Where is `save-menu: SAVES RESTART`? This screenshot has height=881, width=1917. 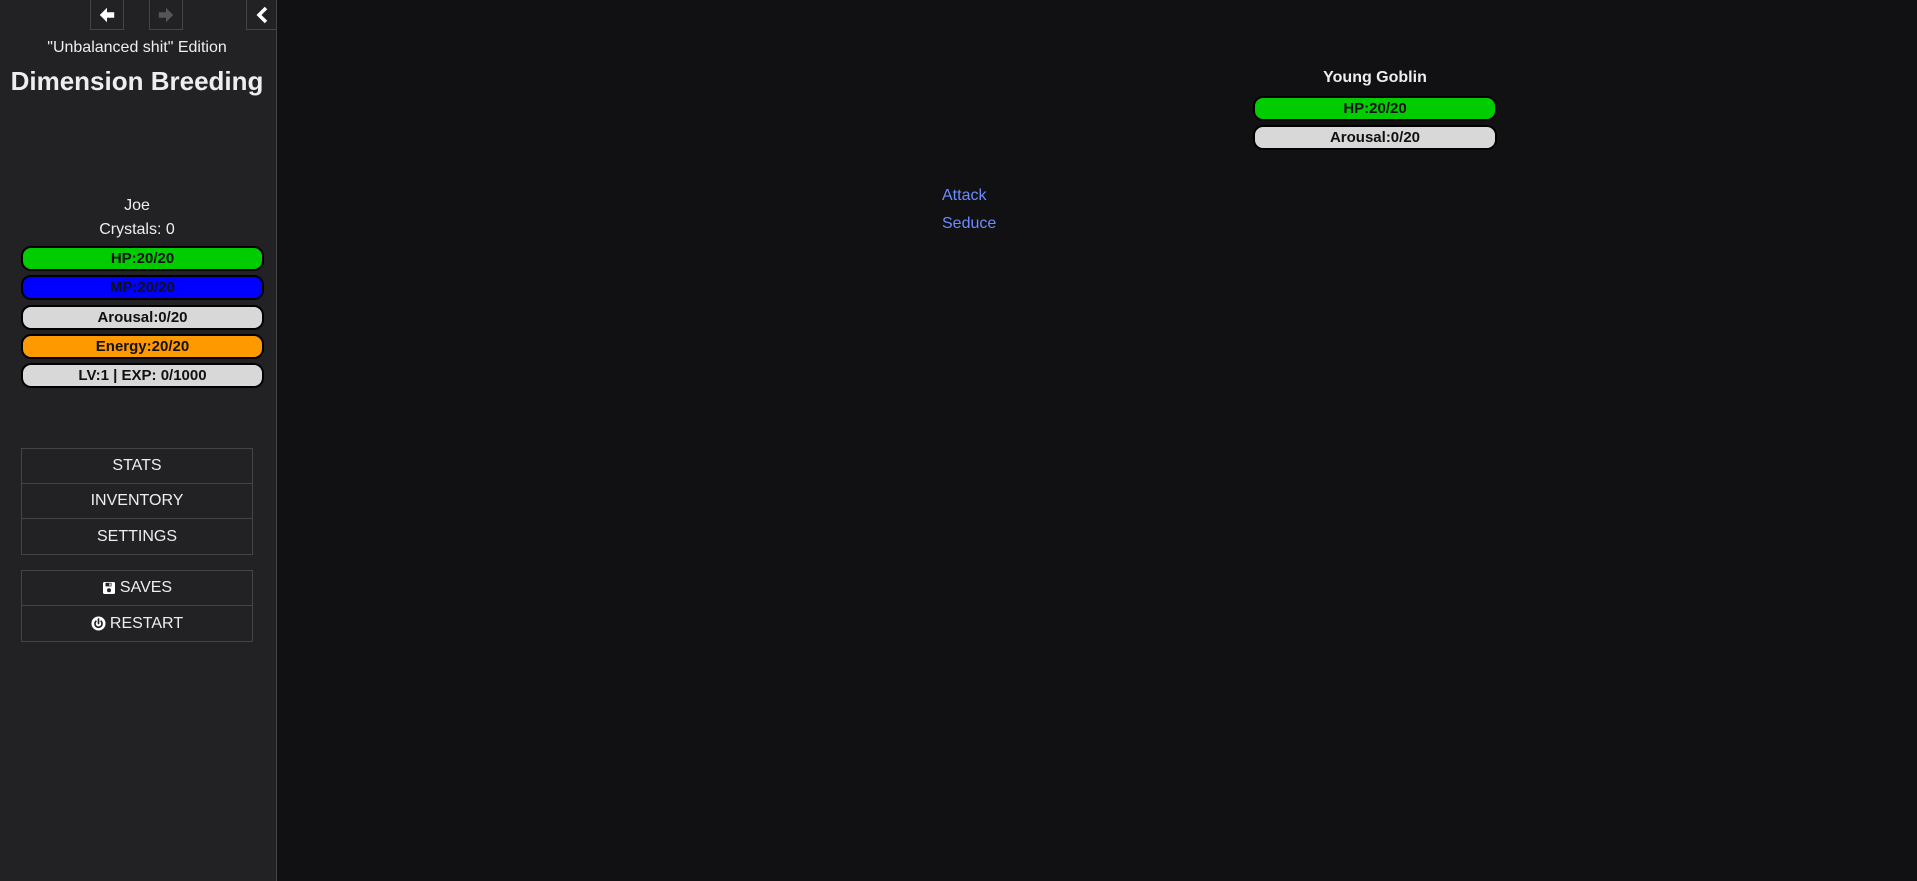 save-menu: SAVES RESTART is located at coordinates (137, 606).